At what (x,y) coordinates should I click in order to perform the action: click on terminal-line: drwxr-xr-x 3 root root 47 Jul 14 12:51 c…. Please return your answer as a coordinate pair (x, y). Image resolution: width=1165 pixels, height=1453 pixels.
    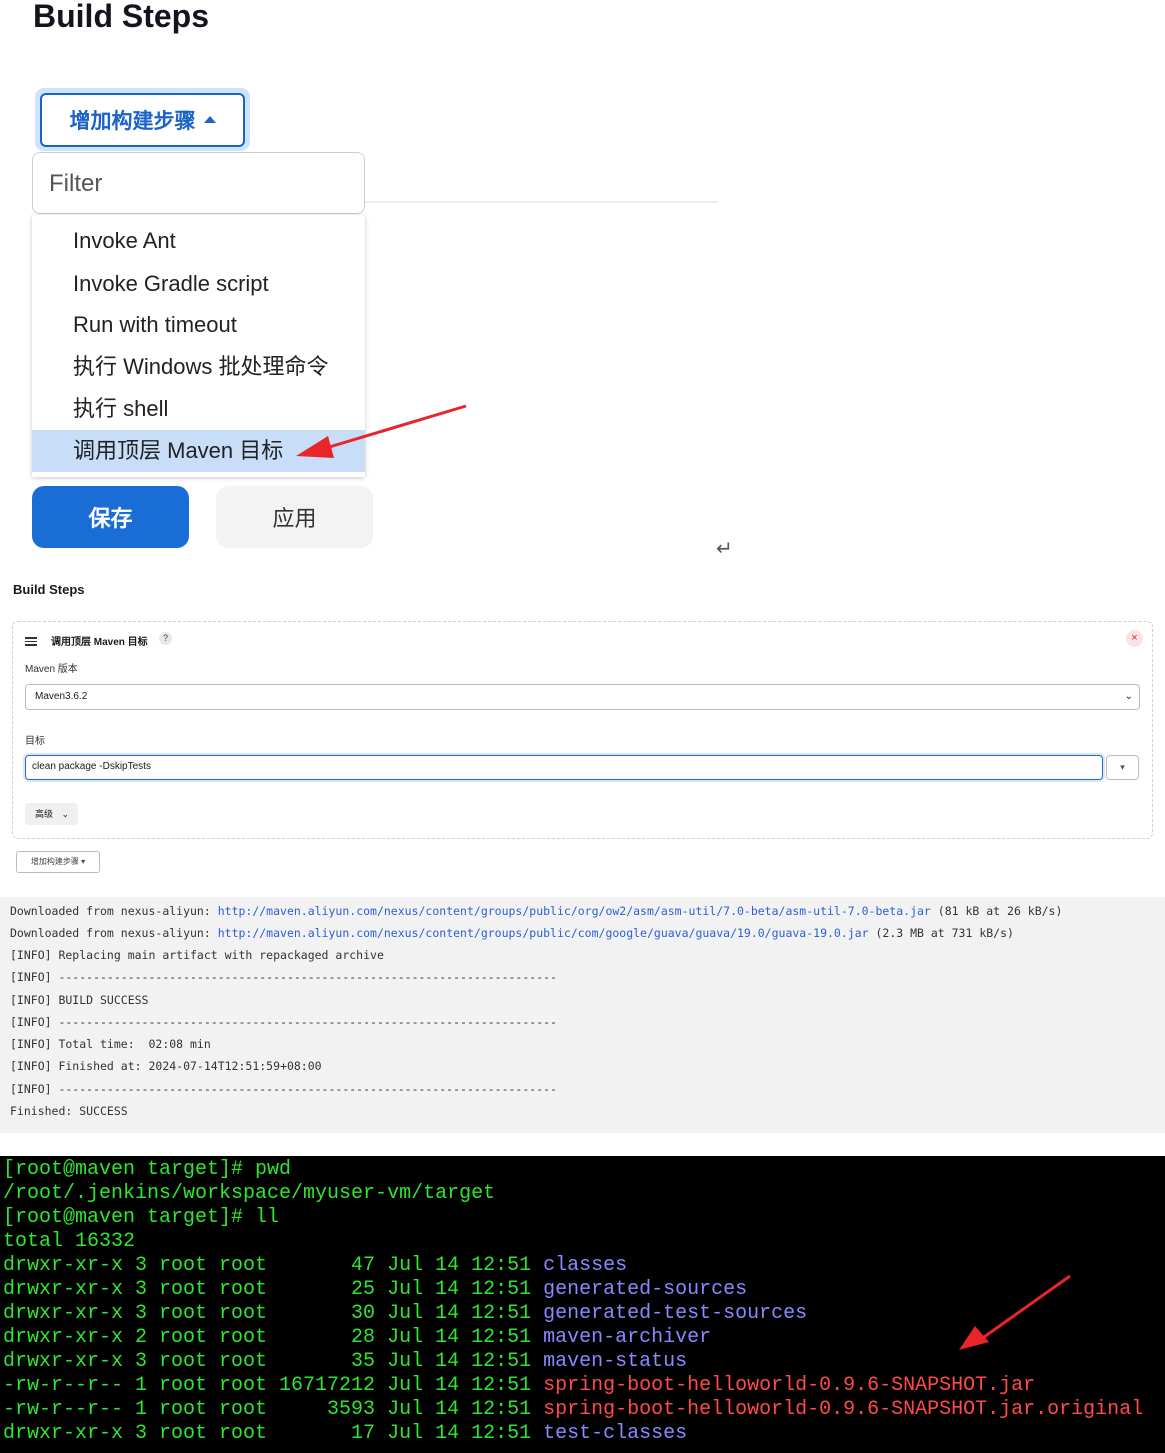
    Looking at the image, I should click on (315, 1265).